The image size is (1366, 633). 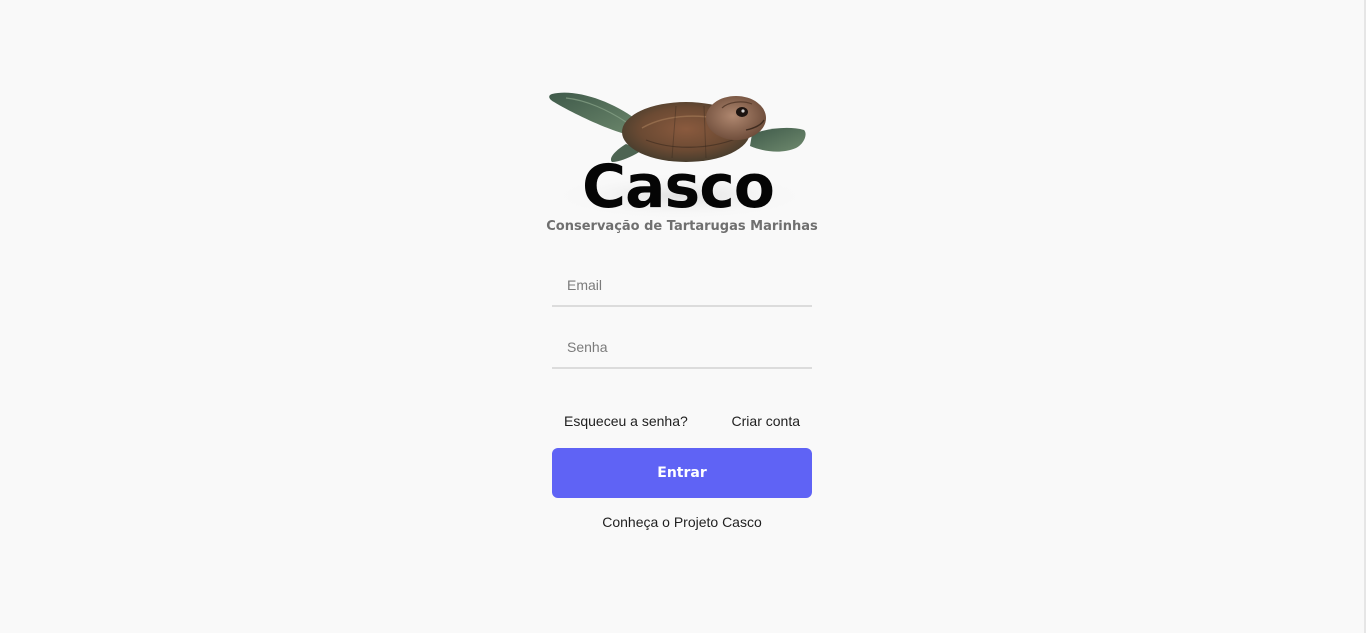 I want to click on password-field, so click(x=682, y=348).